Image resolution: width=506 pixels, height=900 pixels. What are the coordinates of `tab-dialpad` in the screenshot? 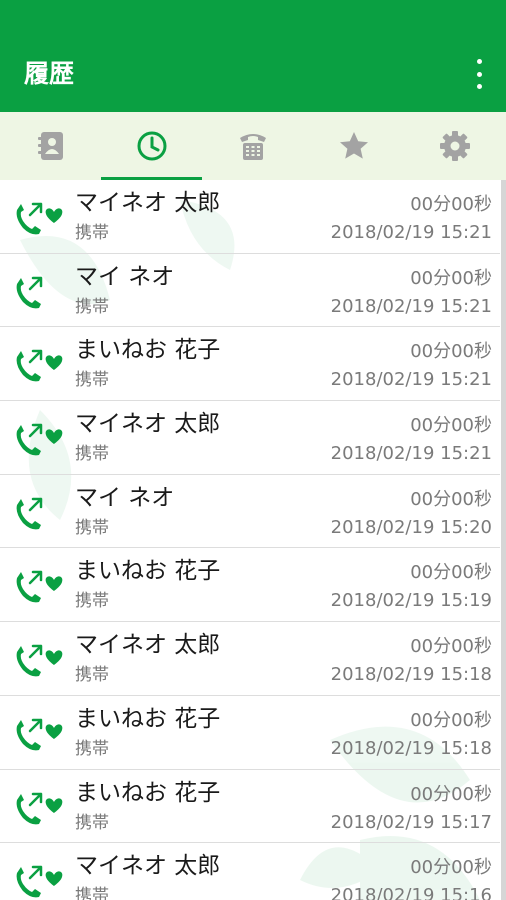 It's located at (252, 146).